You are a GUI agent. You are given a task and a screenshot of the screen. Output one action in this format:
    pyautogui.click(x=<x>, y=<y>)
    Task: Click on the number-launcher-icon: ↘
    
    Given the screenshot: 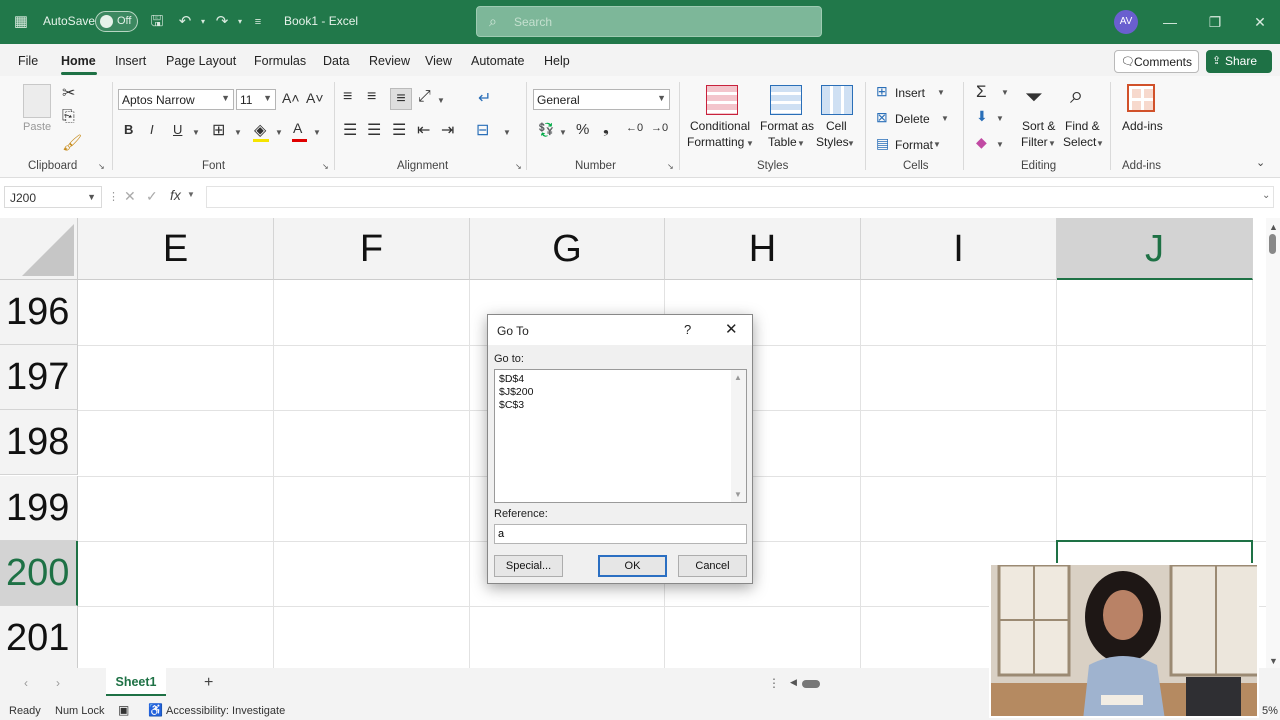 What is the action you would take?
    pyautogui.click(x=670, y=166)
    